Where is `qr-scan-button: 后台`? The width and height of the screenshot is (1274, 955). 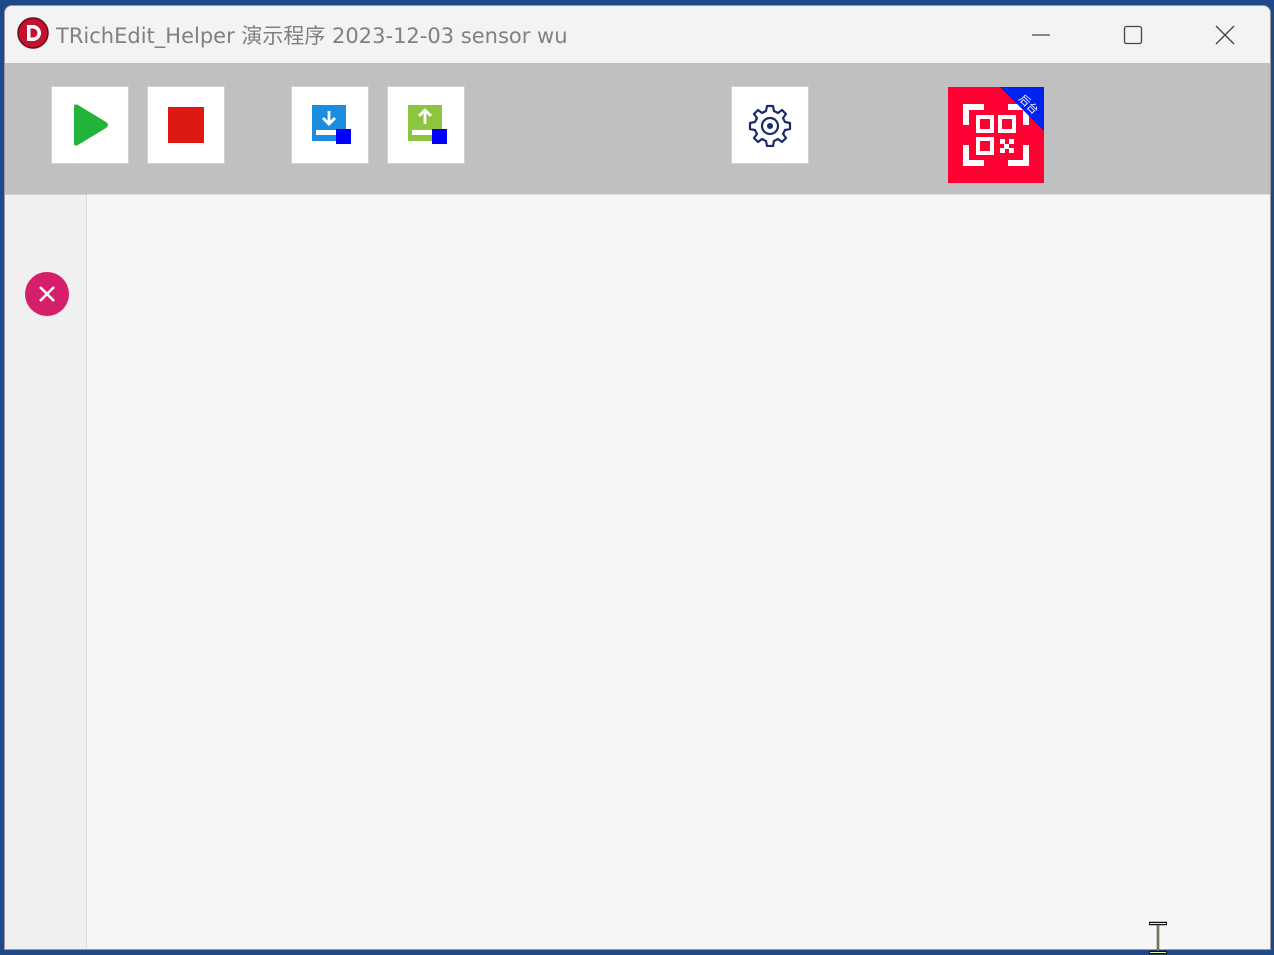 qr-scan-button: 后台 is located at coordinates (996, 135).